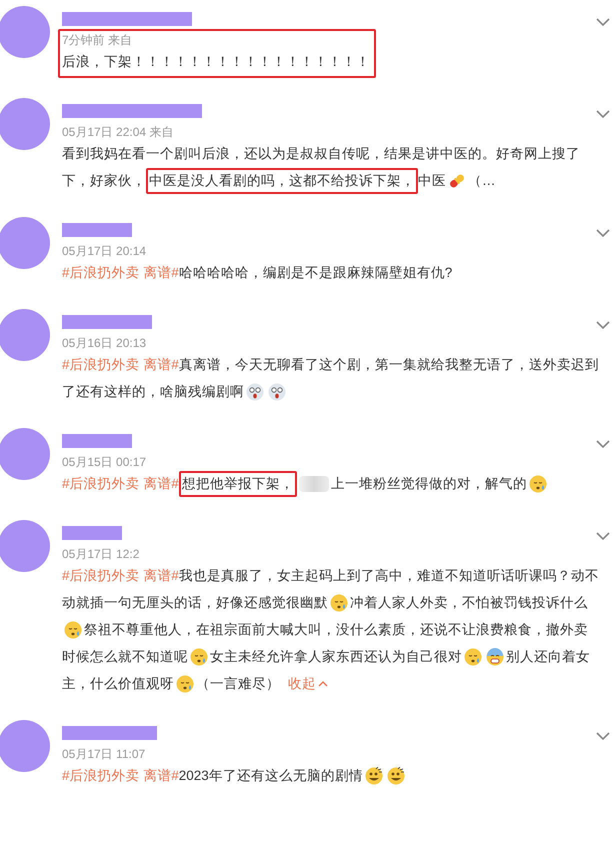  I want to click on caret-up-icon, so click(323, 683).